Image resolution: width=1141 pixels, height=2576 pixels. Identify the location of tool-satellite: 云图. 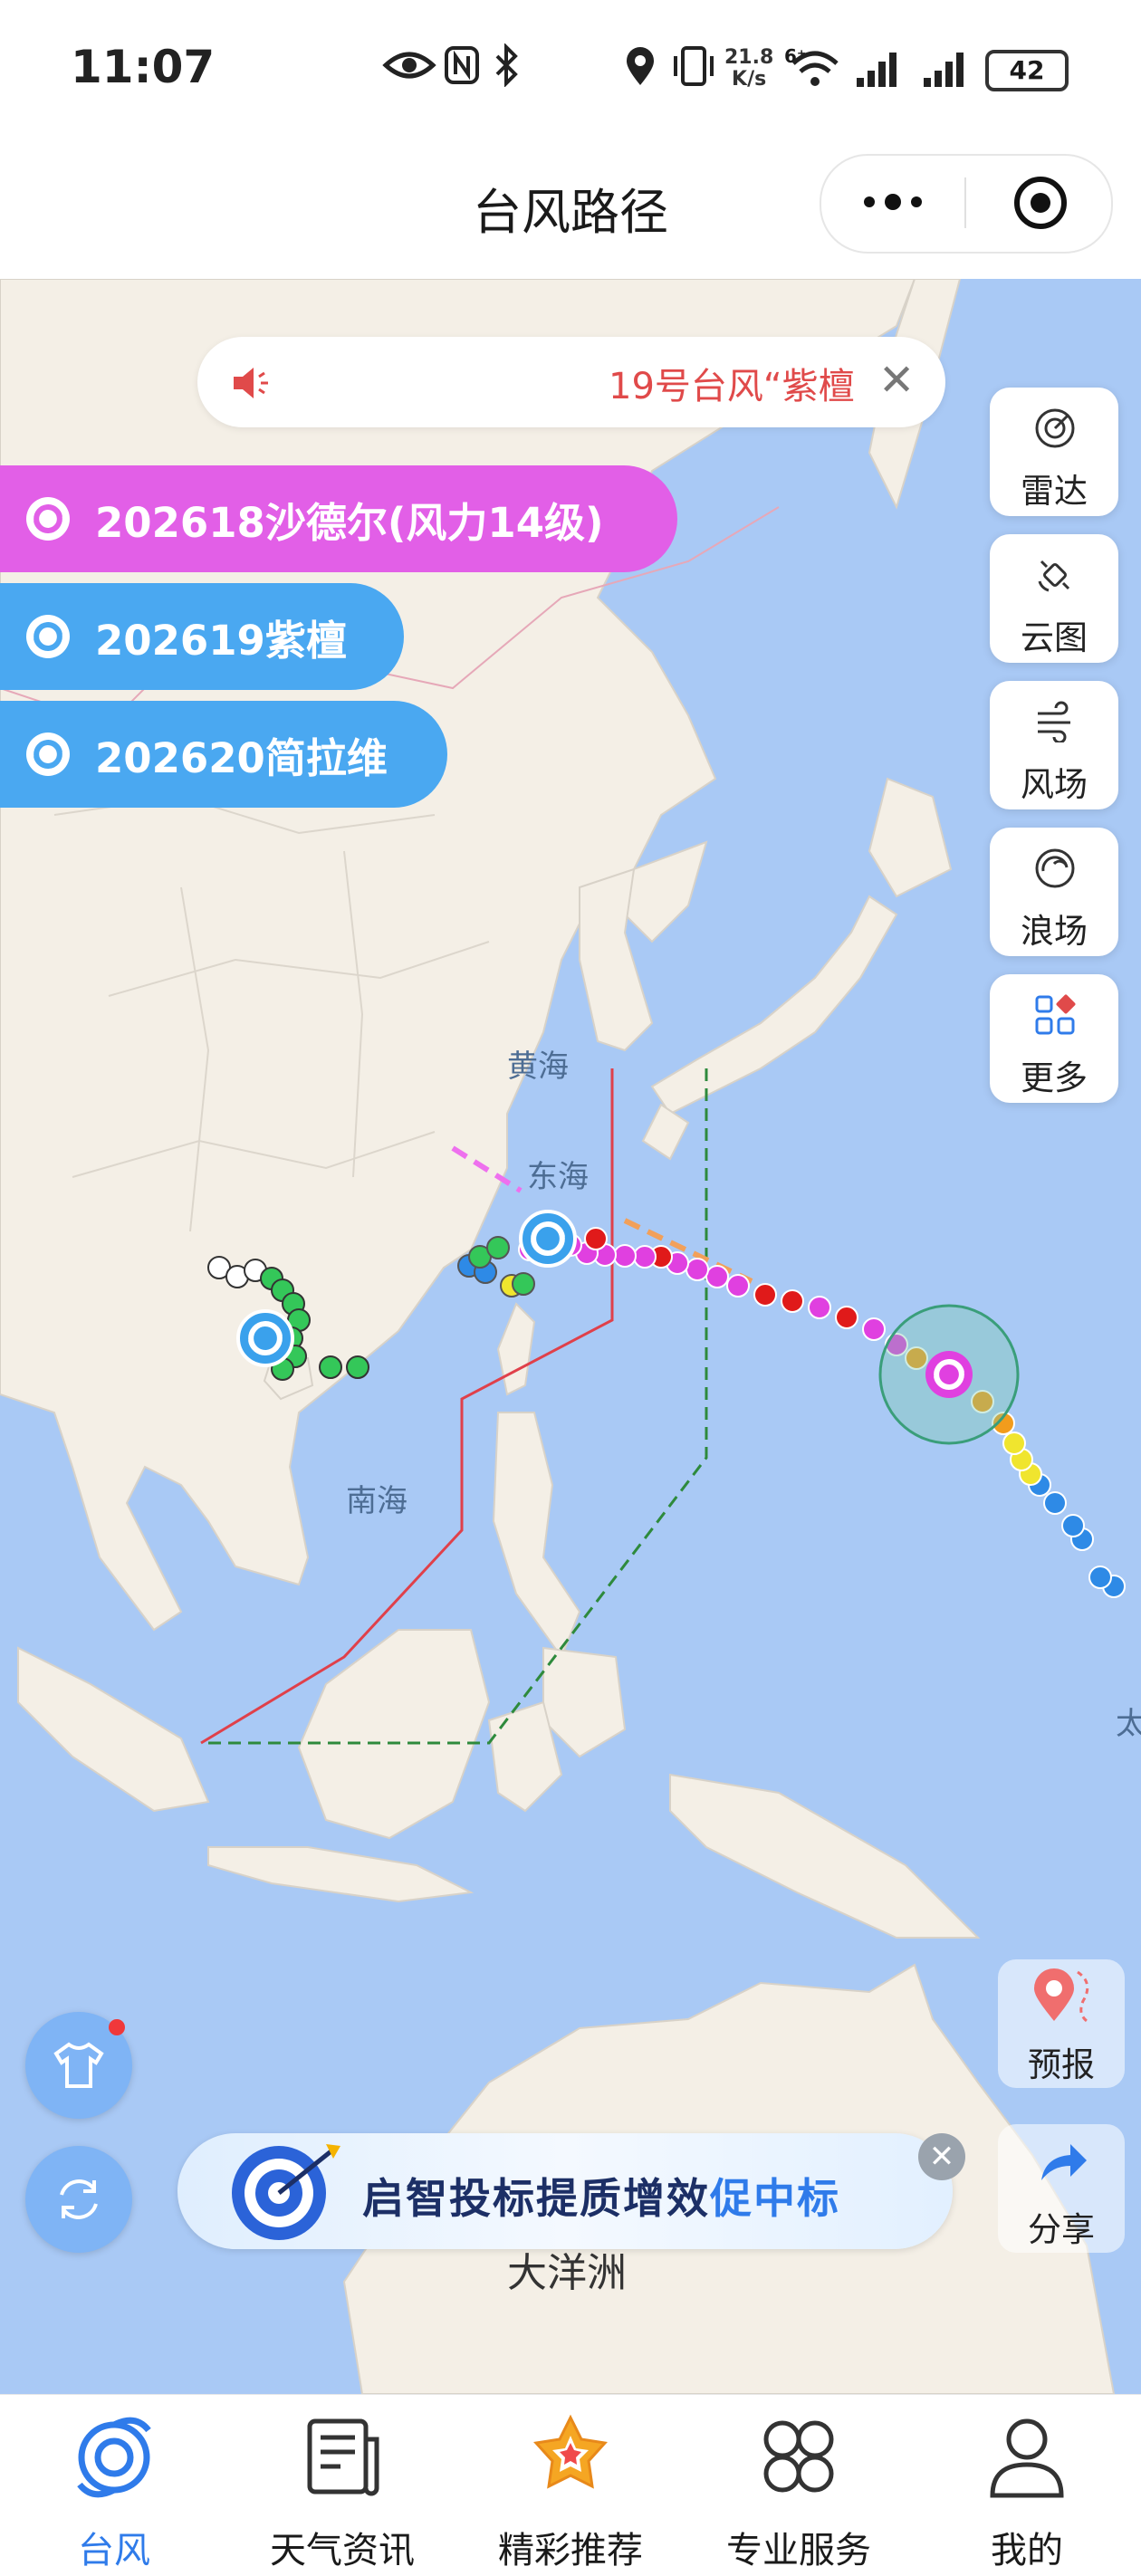
(1054, 598).